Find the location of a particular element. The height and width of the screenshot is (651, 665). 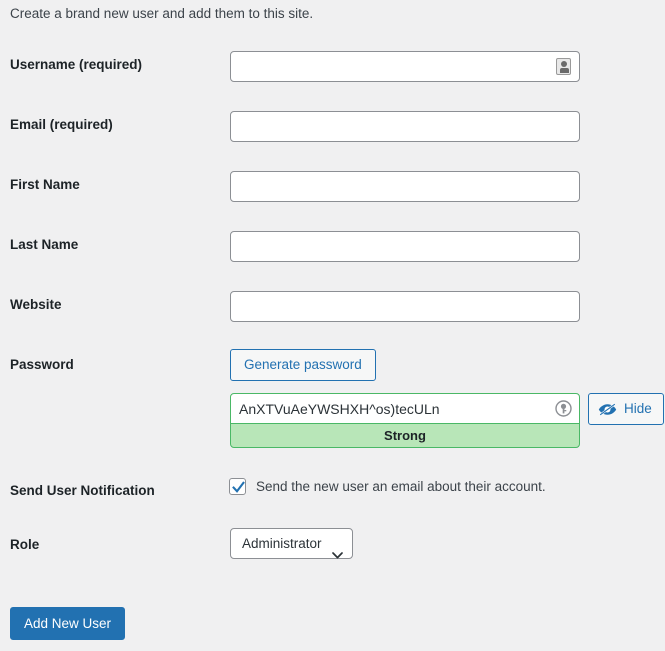

first-name-field-wrap is located at coordinates (405, 186).